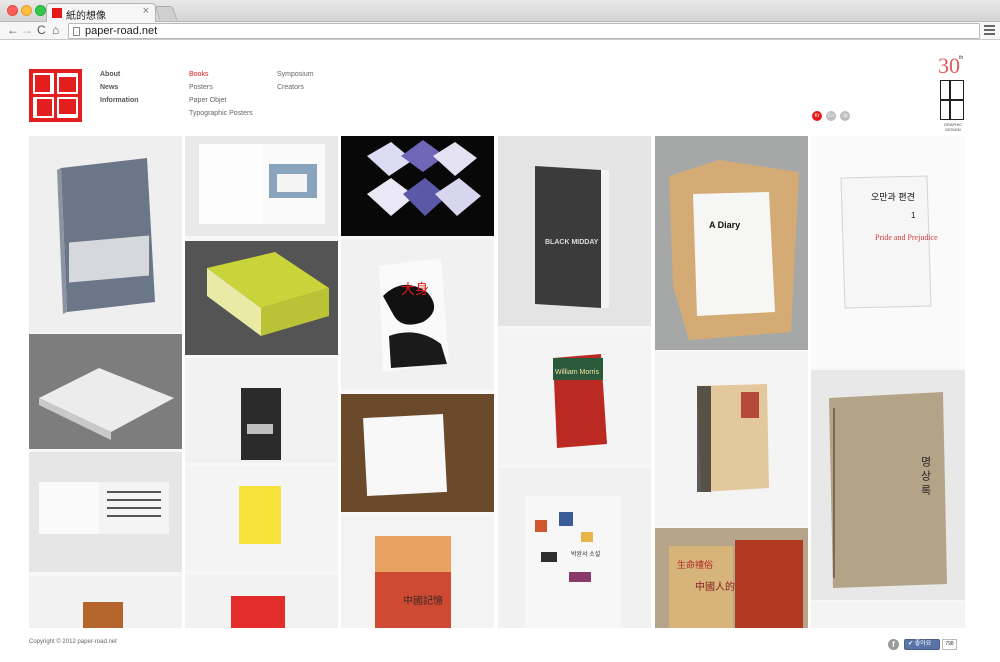 Image resolution: width=1000 pixels, height=662 pixels. What do you see at coordinates (893, 196) in the screenshot?
I see `pride-korean-title: 오만과 편견` at bounding box center [893, 196].